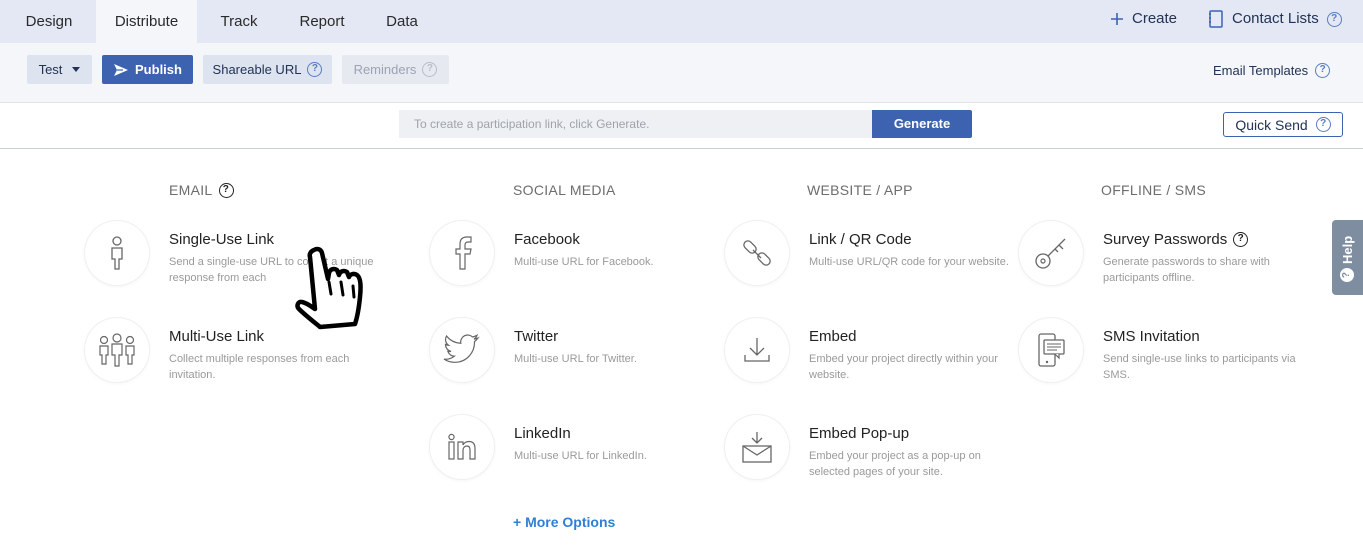 The width and height of the screenshot is (1363, 550). I want to click on help-tab-content: ? Help, so click(1347, 252).